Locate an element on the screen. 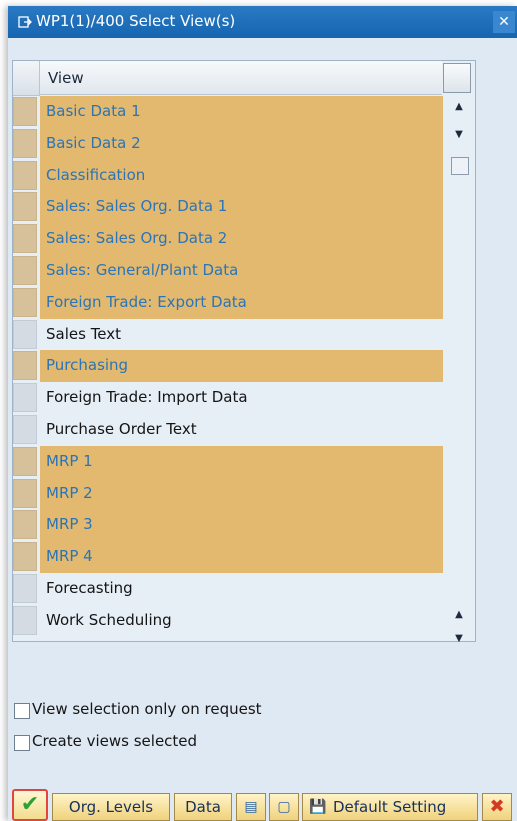 This screenshot has height=821, width=517. table-row: Sales: General/Plant Data is located at coordinates (228, 270).